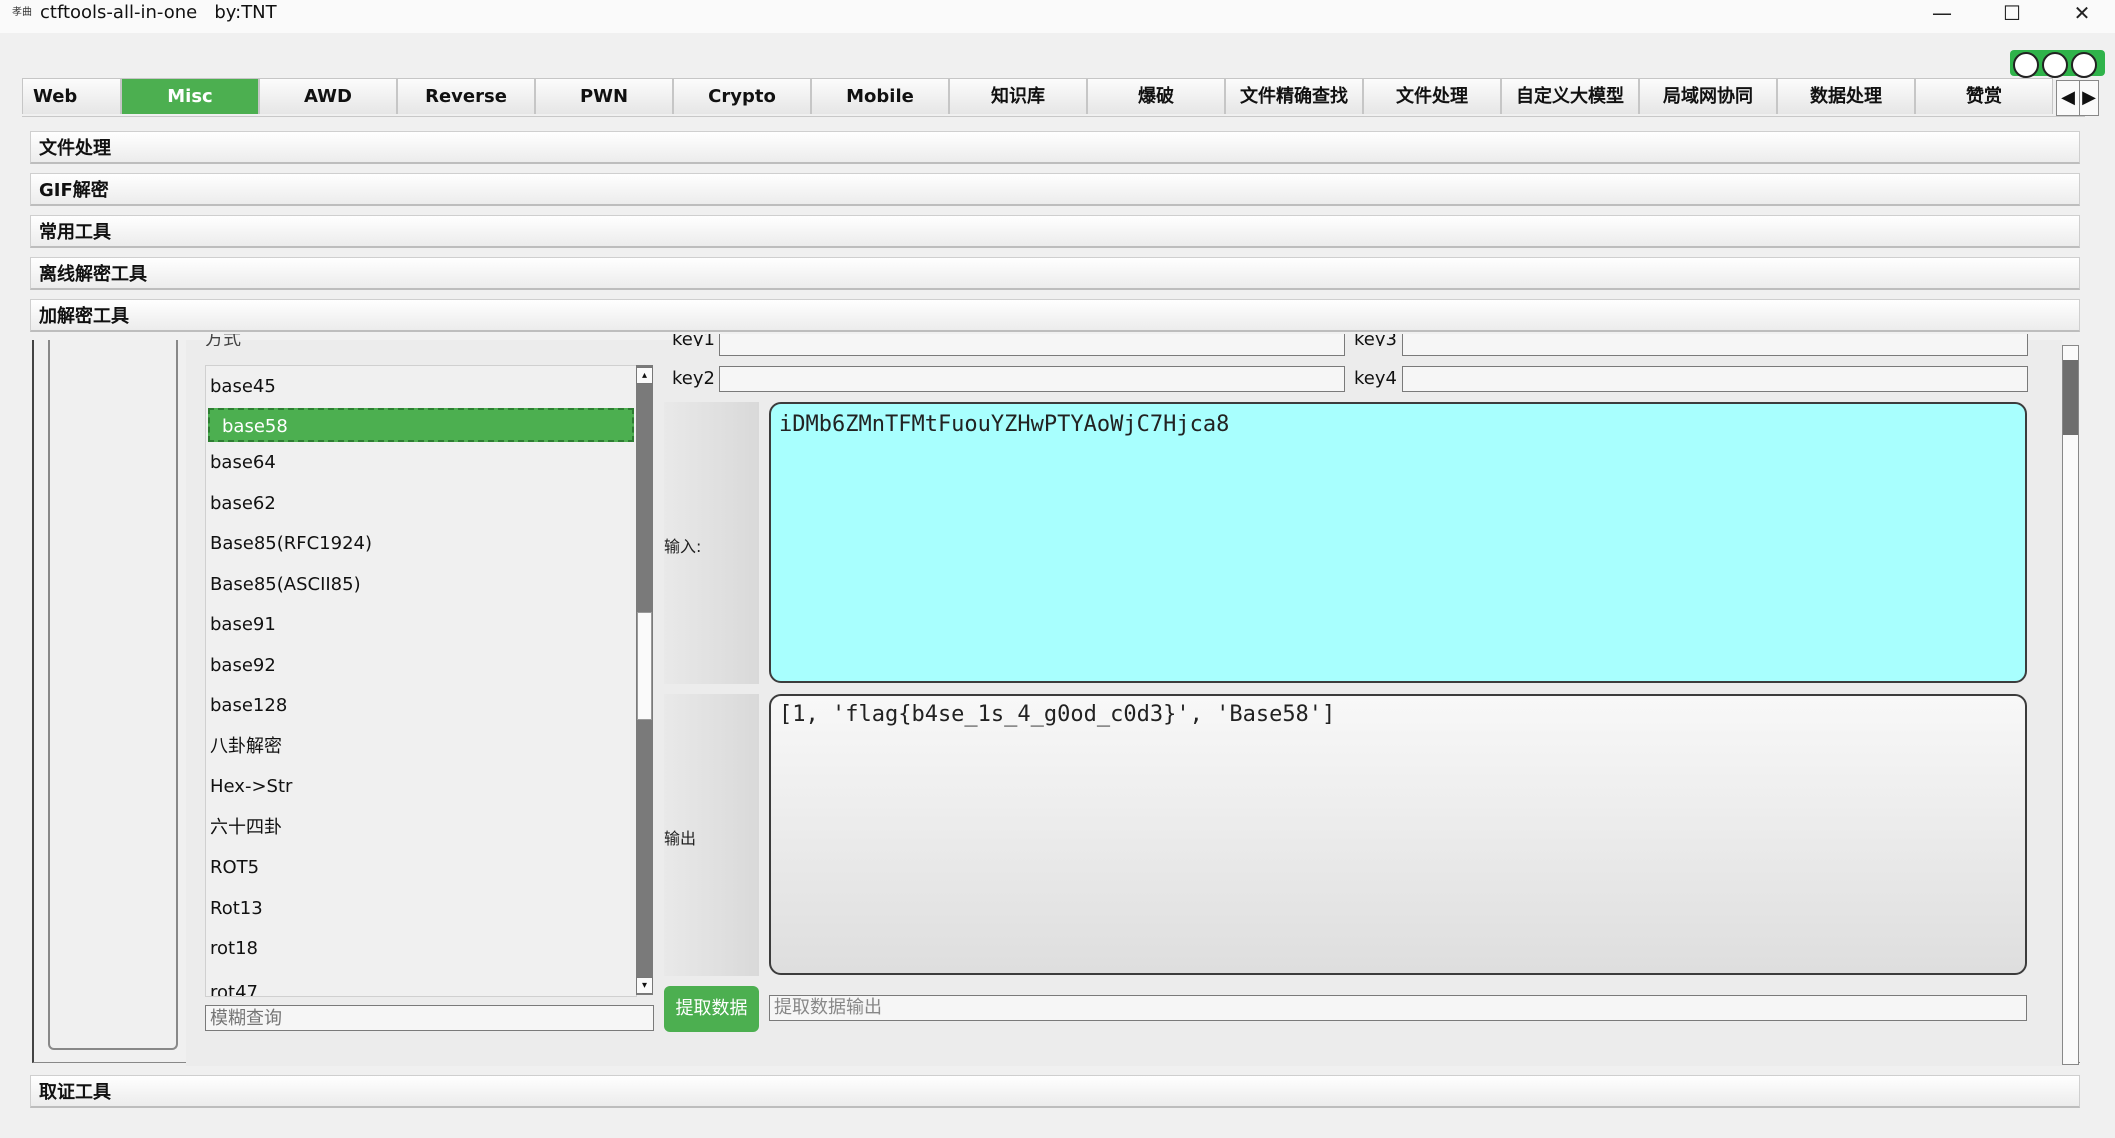 This screenshot has height=1138, width=2115. I want to click on method-label: 方式, so click(223, 340).